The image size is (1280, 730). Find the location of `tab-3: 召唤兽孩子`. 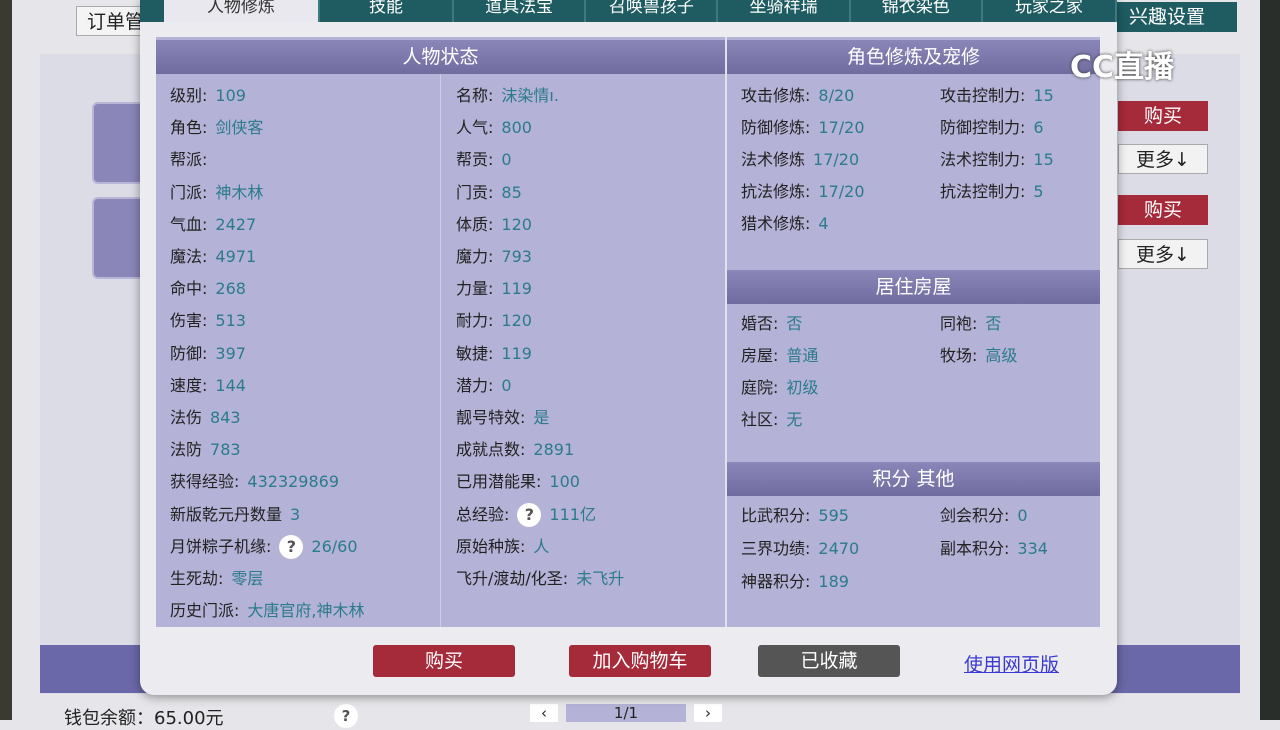

tab-3: 召唤兽孩子 is located at coordinates (652, 11).